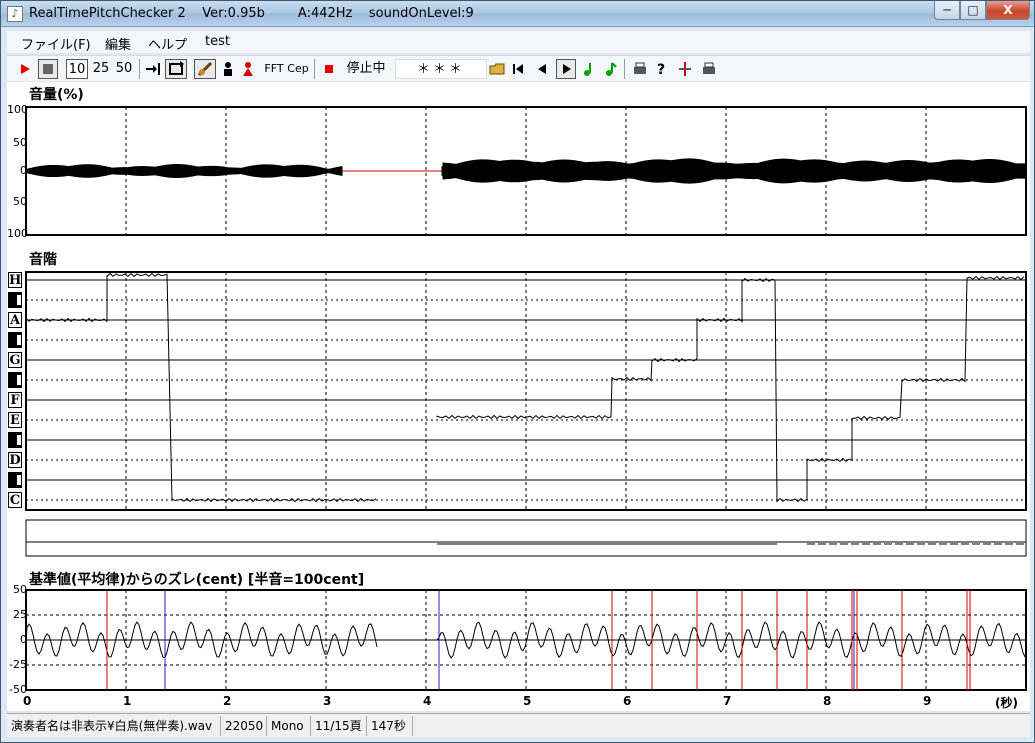 This screenshot has height=743, width=1035. What do you see at coordinates (167, 43) in the screenshot?
I see `menu-help: ヘルプ` at bounding box center [167, 43].